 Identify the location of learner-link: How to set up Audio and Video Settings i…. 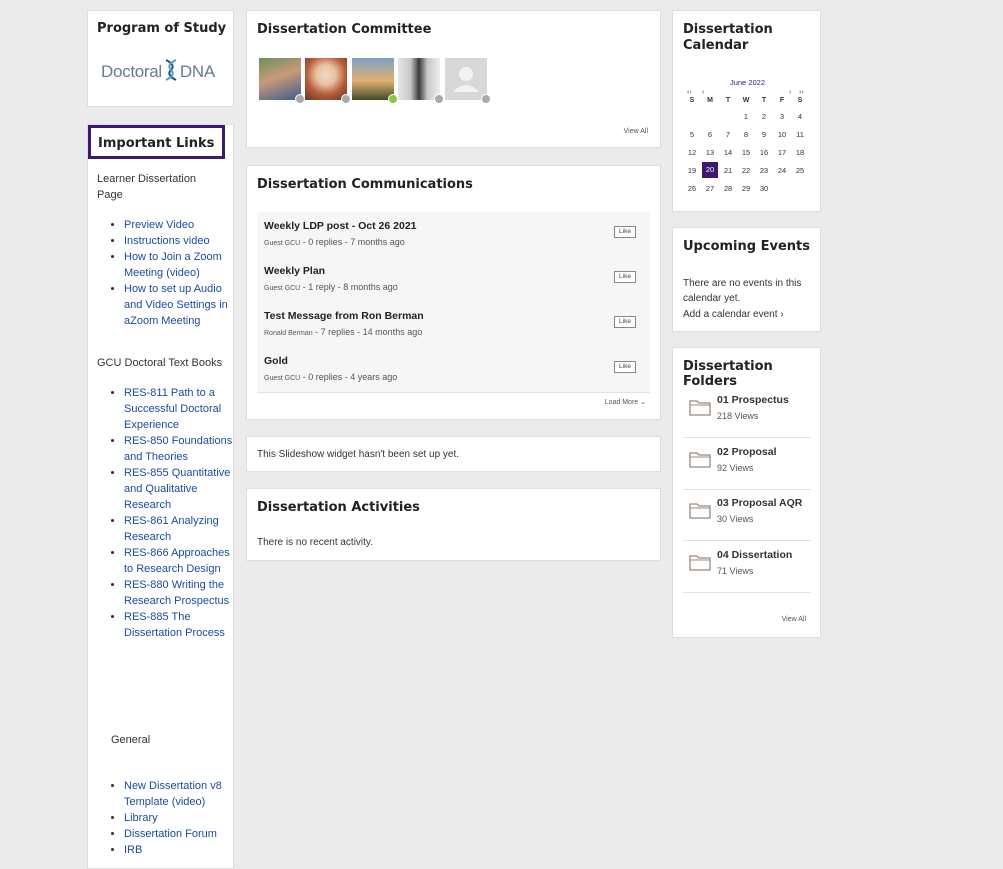
(176, 305).